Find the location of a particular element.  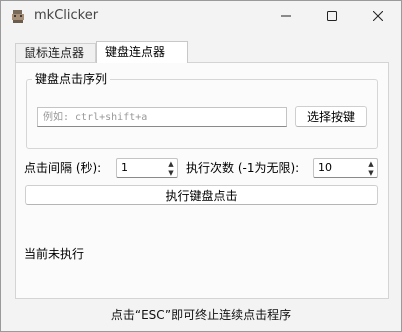

tab-mouse-clicker: 鼠标连点器 is located at coordinates (55, 53).